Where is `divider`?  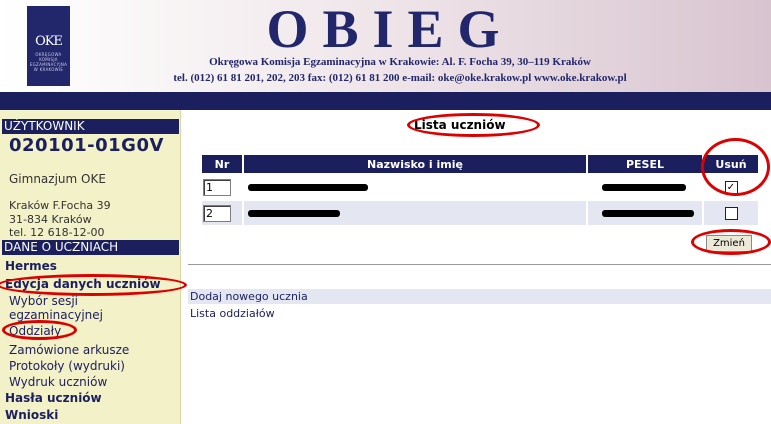
divider is located at coordinates (479, 264).